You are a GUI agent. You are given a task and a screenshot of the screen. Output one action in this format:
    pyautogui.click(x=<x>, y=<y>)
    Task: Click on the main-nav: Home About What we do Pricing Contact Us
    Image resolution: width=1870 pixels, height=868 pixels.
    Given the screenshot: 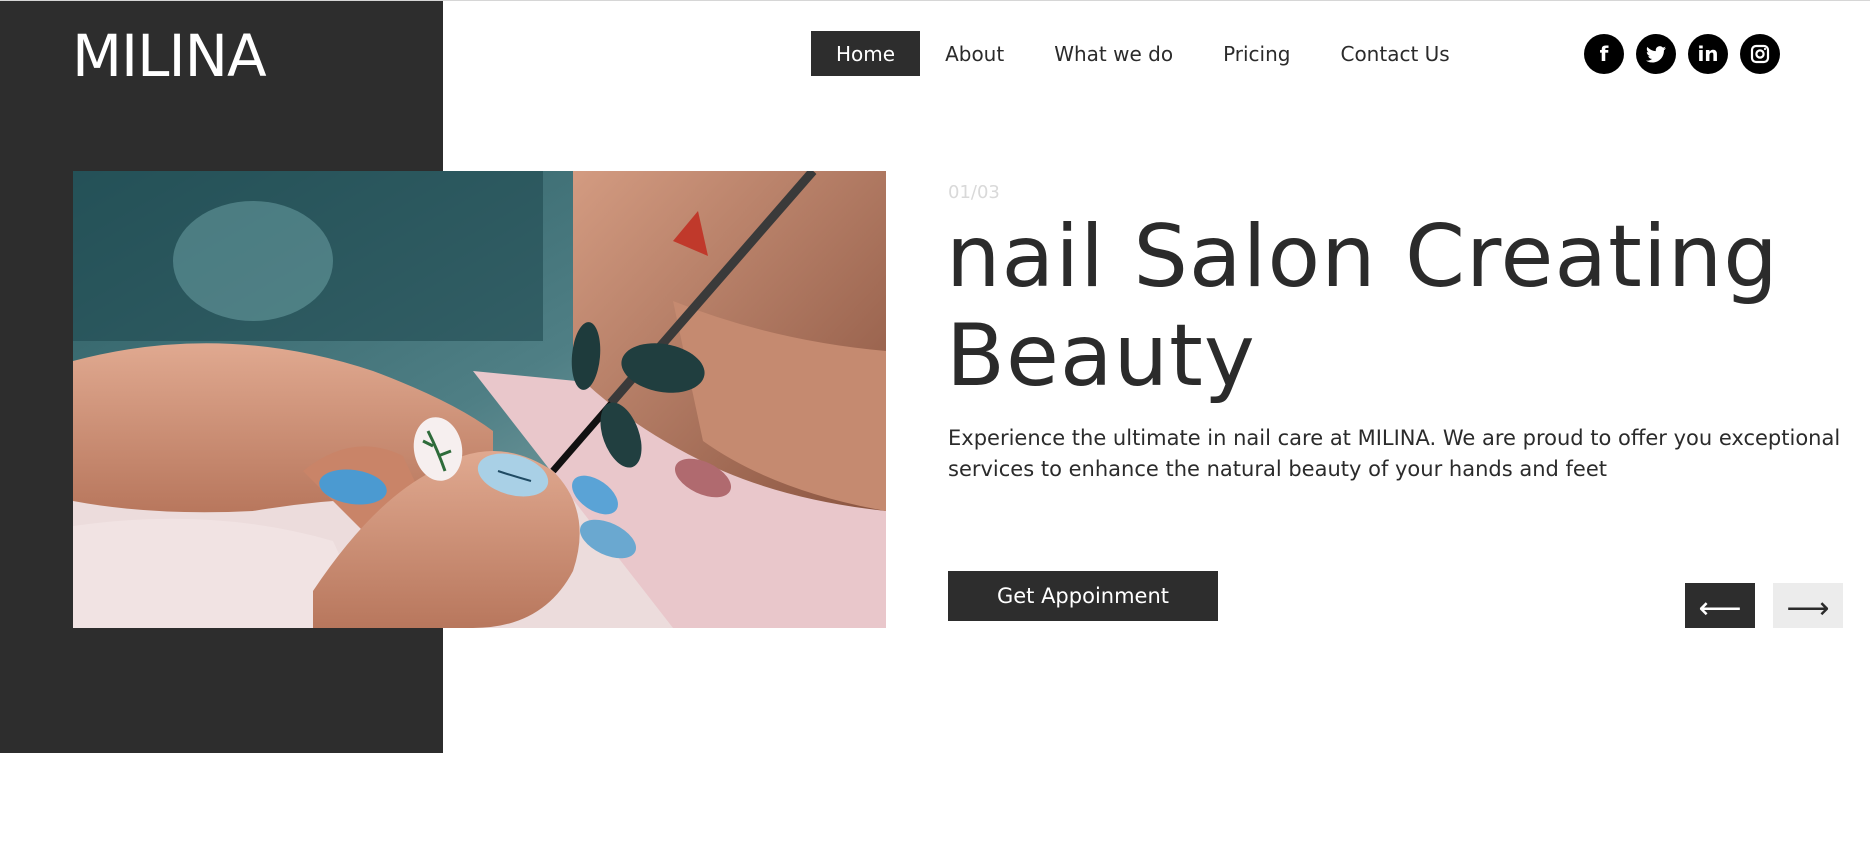 What is the action you would take?
    pyautogui.click(x=1143, y=53)
    